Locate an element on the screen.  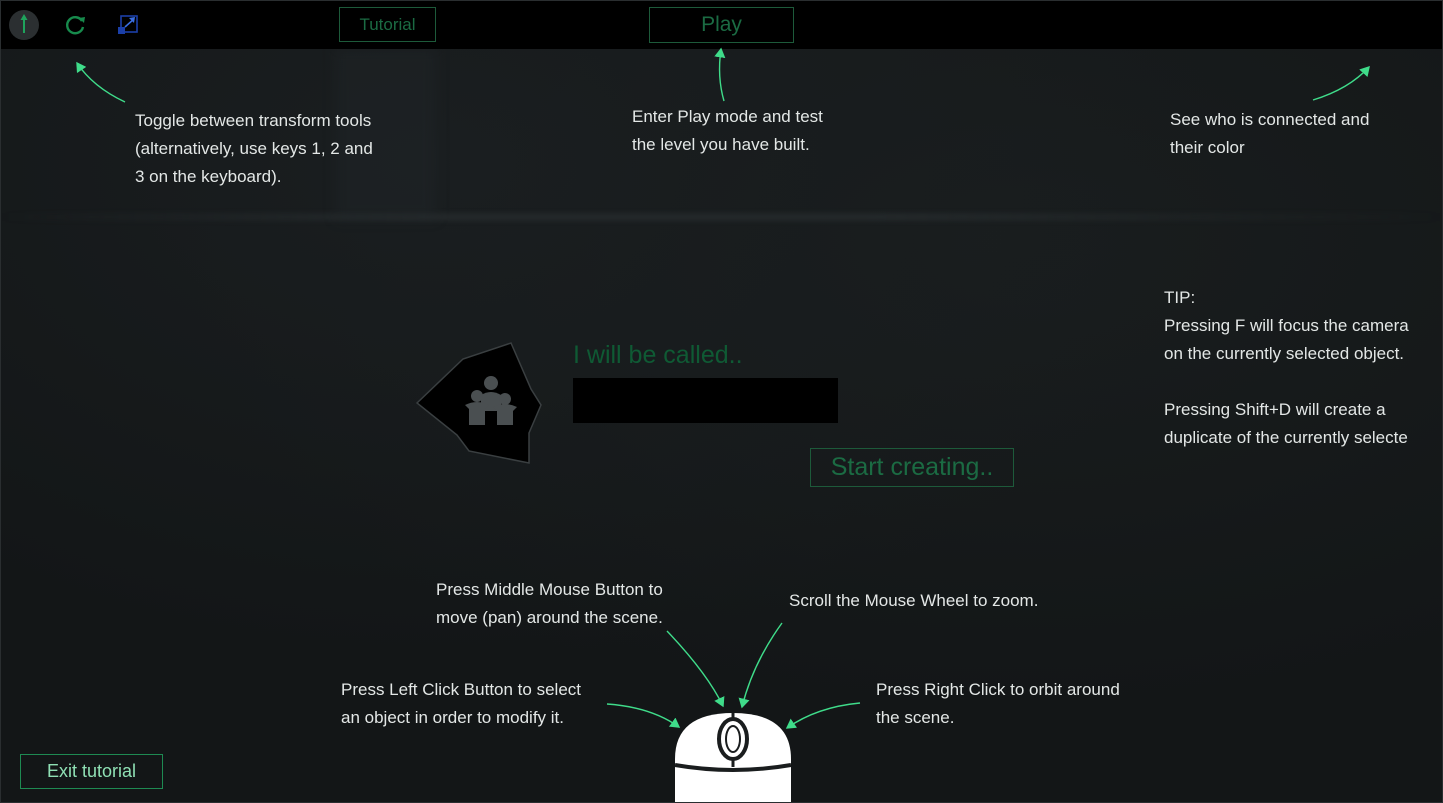
top-toolbar: Tutorial Play is located at coordinates (721, 25).